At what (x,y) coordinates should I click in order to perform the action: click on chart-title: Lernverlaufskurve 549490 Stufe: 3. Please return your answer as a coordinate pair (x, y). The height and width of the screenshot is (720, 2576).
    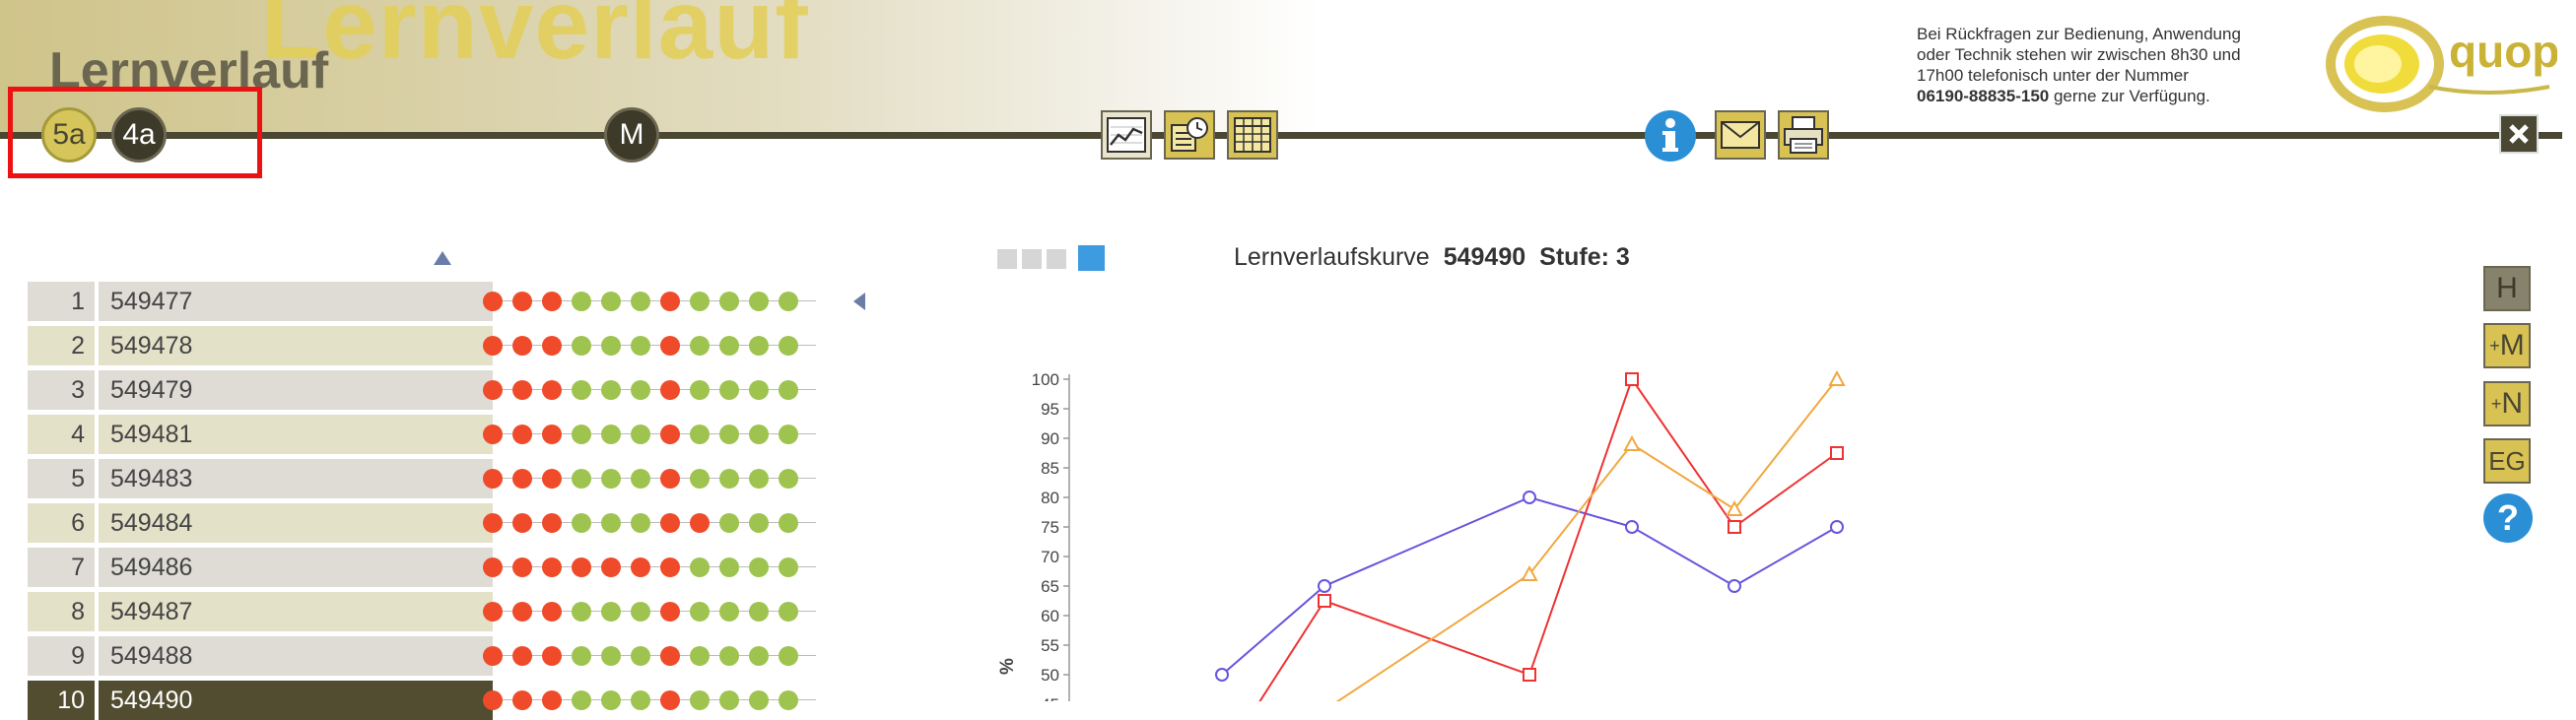
    Looking at the image, I should click on (1432, 257).